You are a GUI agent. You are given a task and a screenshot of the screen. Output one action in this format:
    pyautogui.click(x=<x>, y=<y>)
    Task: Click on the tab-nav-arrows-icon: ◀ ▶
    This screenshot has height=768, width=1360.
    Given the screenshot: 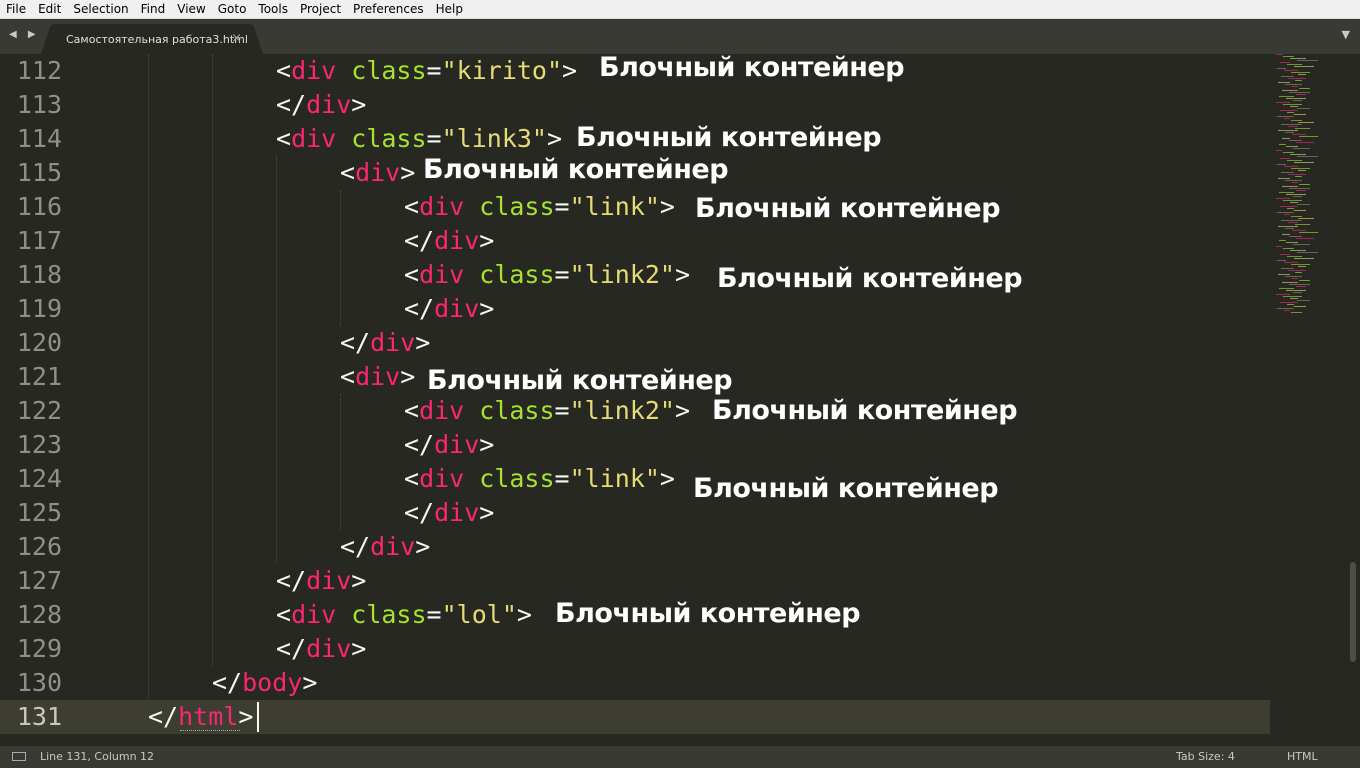 What is the action you would take?
    pyautogui.click(x=24, y=34)
    